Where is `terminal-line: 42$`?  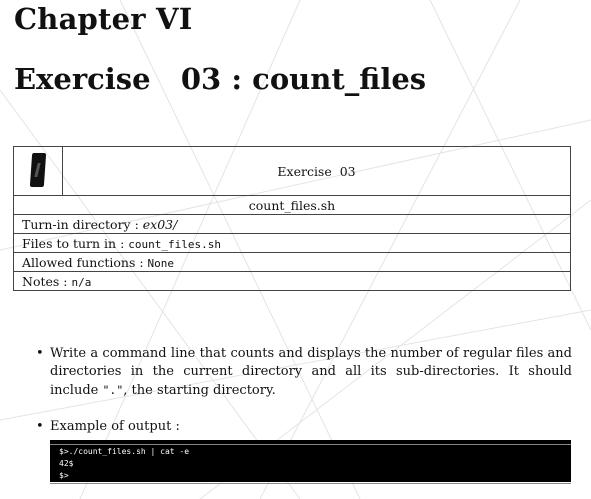
terminal-line: 42$ is located at coordinates (66, 463).